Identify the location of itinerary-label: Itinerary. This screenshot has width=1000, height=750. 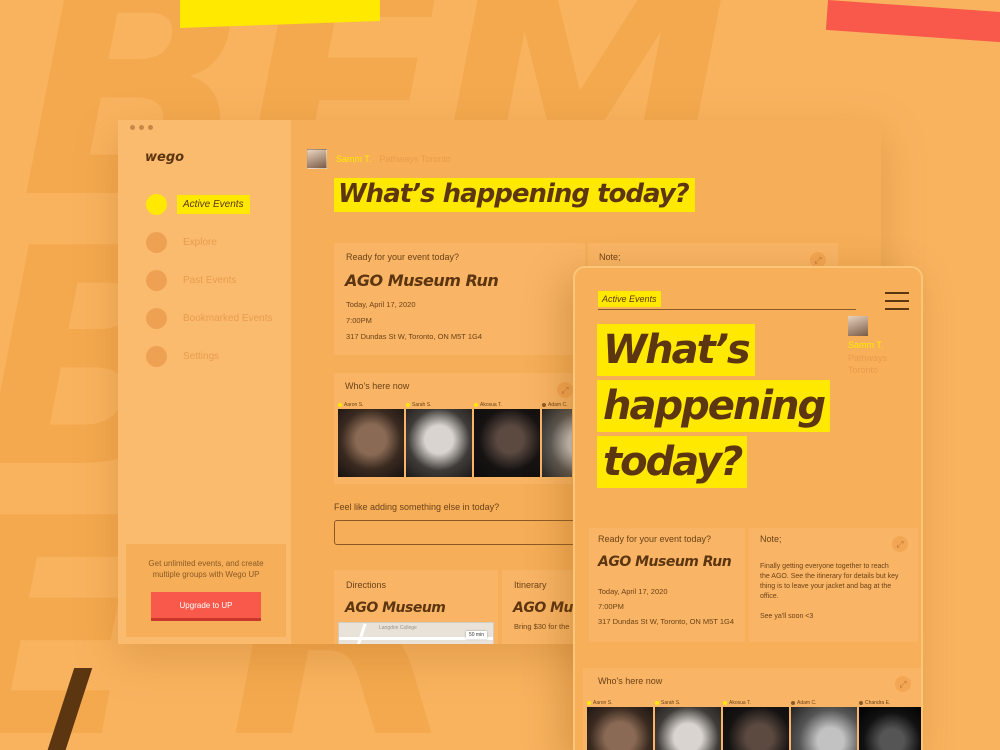
(530, 585).